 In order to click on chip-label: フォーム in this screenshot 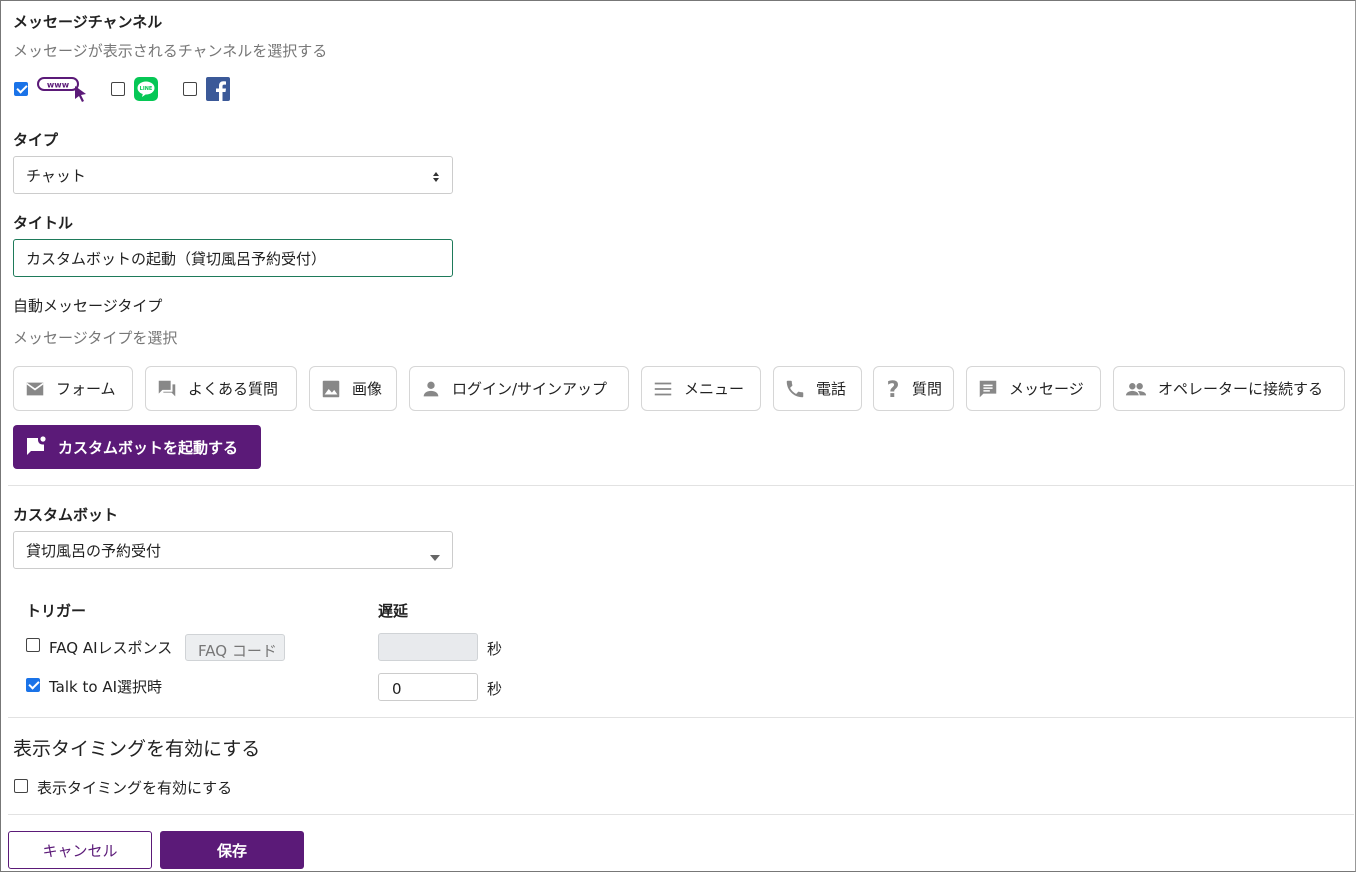, I will do `click(86, 389)`.